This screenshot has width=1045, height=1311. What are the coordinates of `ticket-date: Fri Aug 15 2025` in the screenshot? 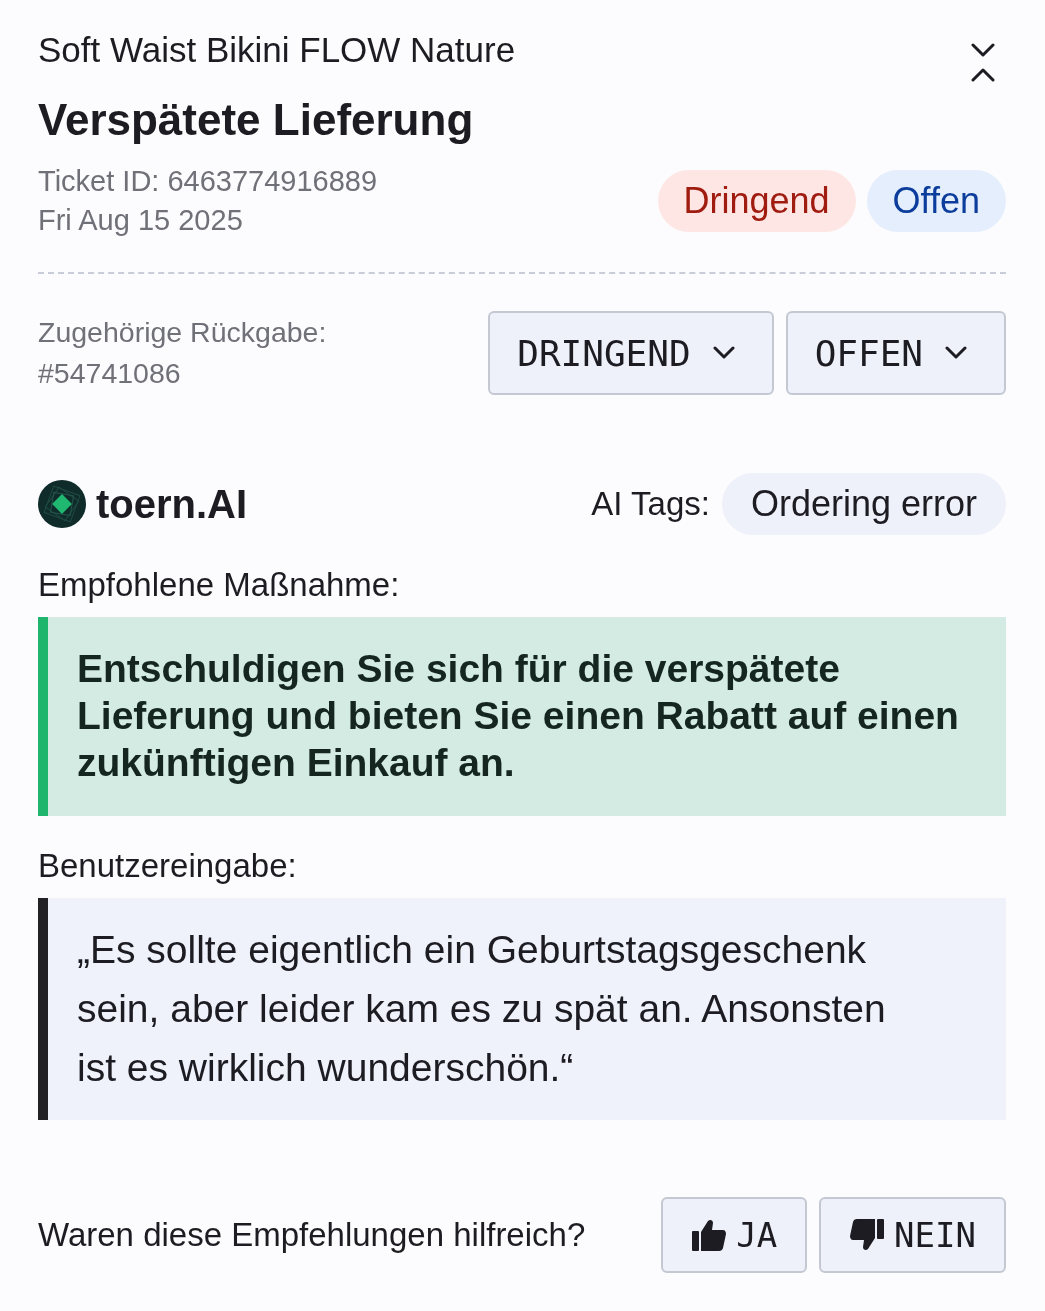 It's located at (141, 220).